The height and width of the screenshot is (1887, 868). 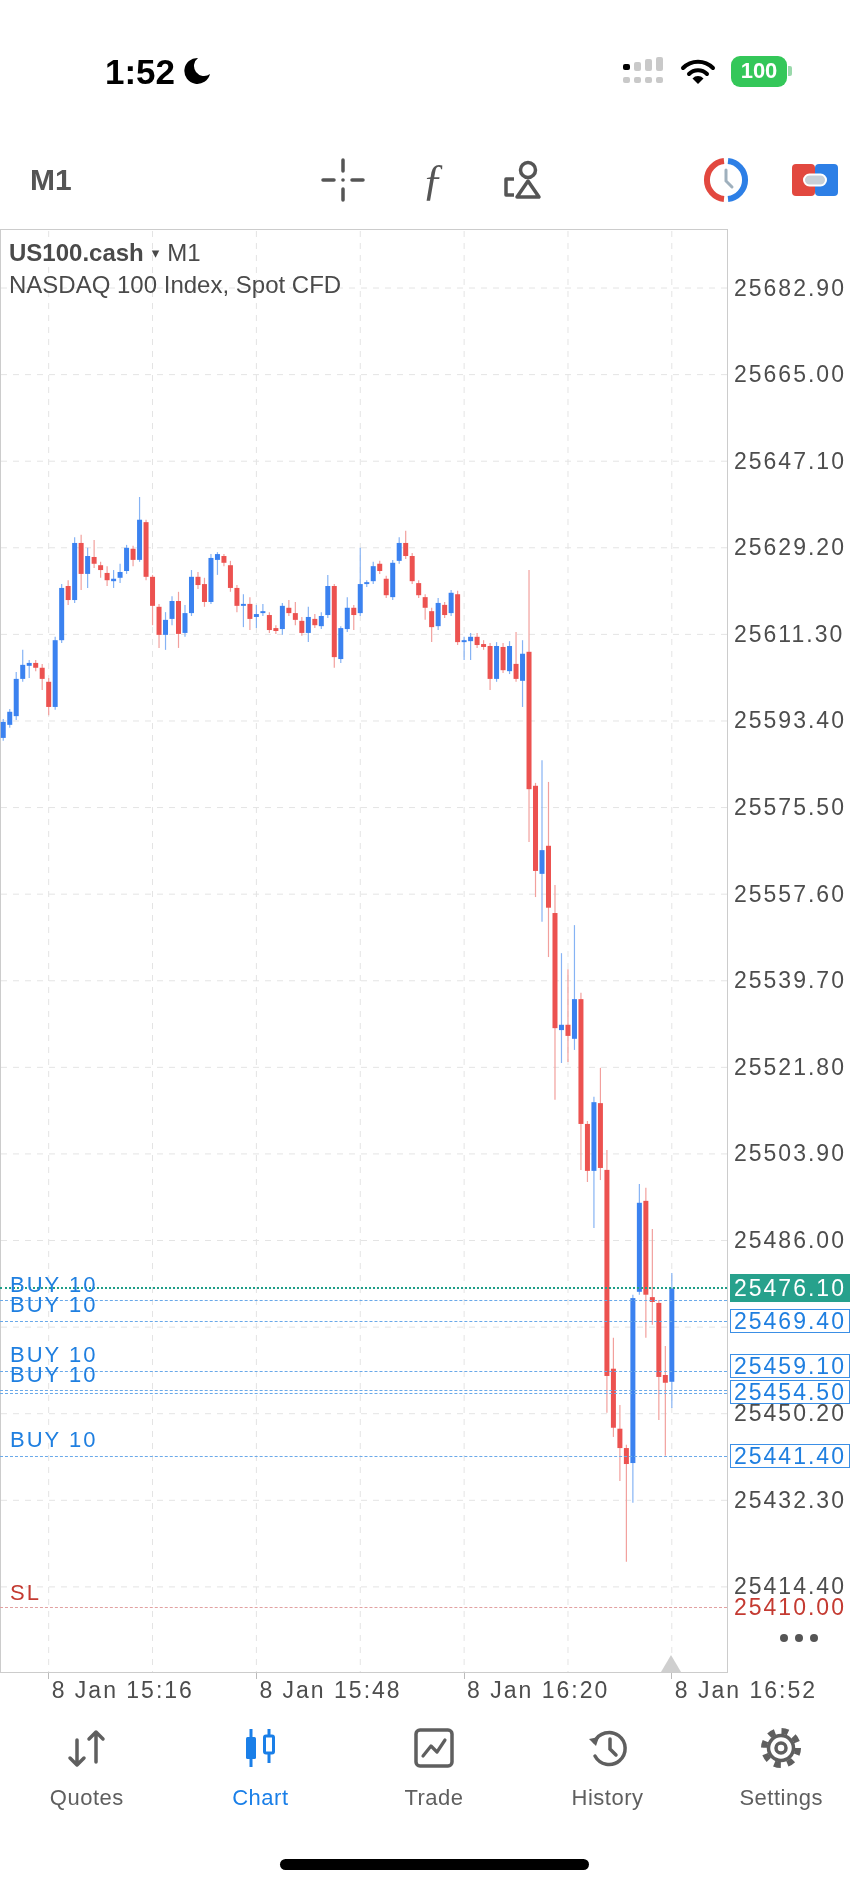 I want to click on triangle-marker-icon, so click(x=671, y=1663).